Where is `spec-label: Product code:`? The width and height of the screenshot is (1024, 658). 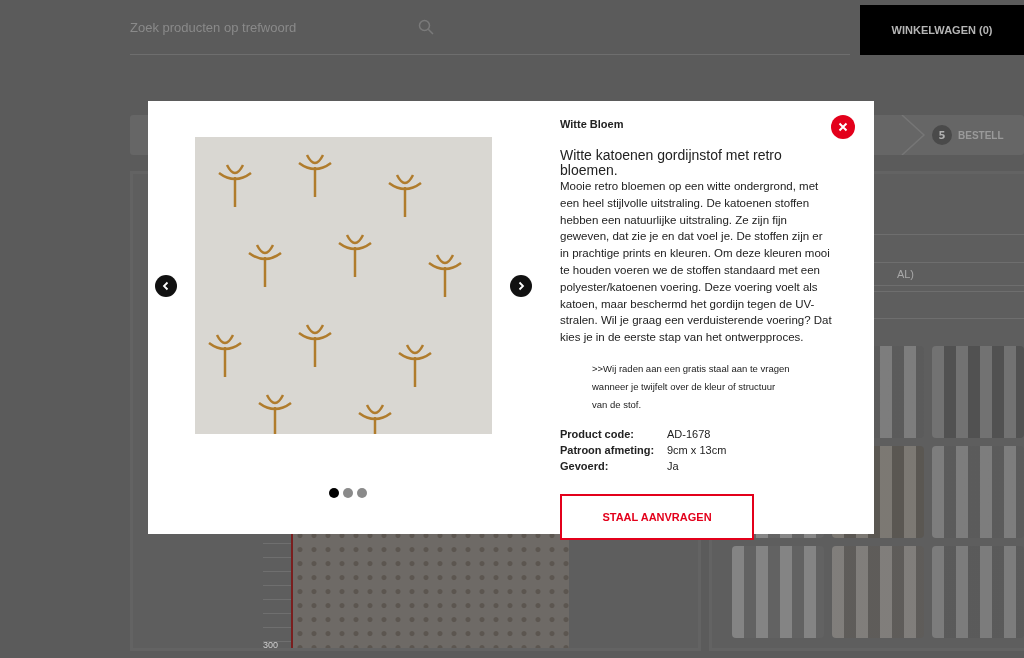
spec-label: Product code: is located at coordinates (597, 433).